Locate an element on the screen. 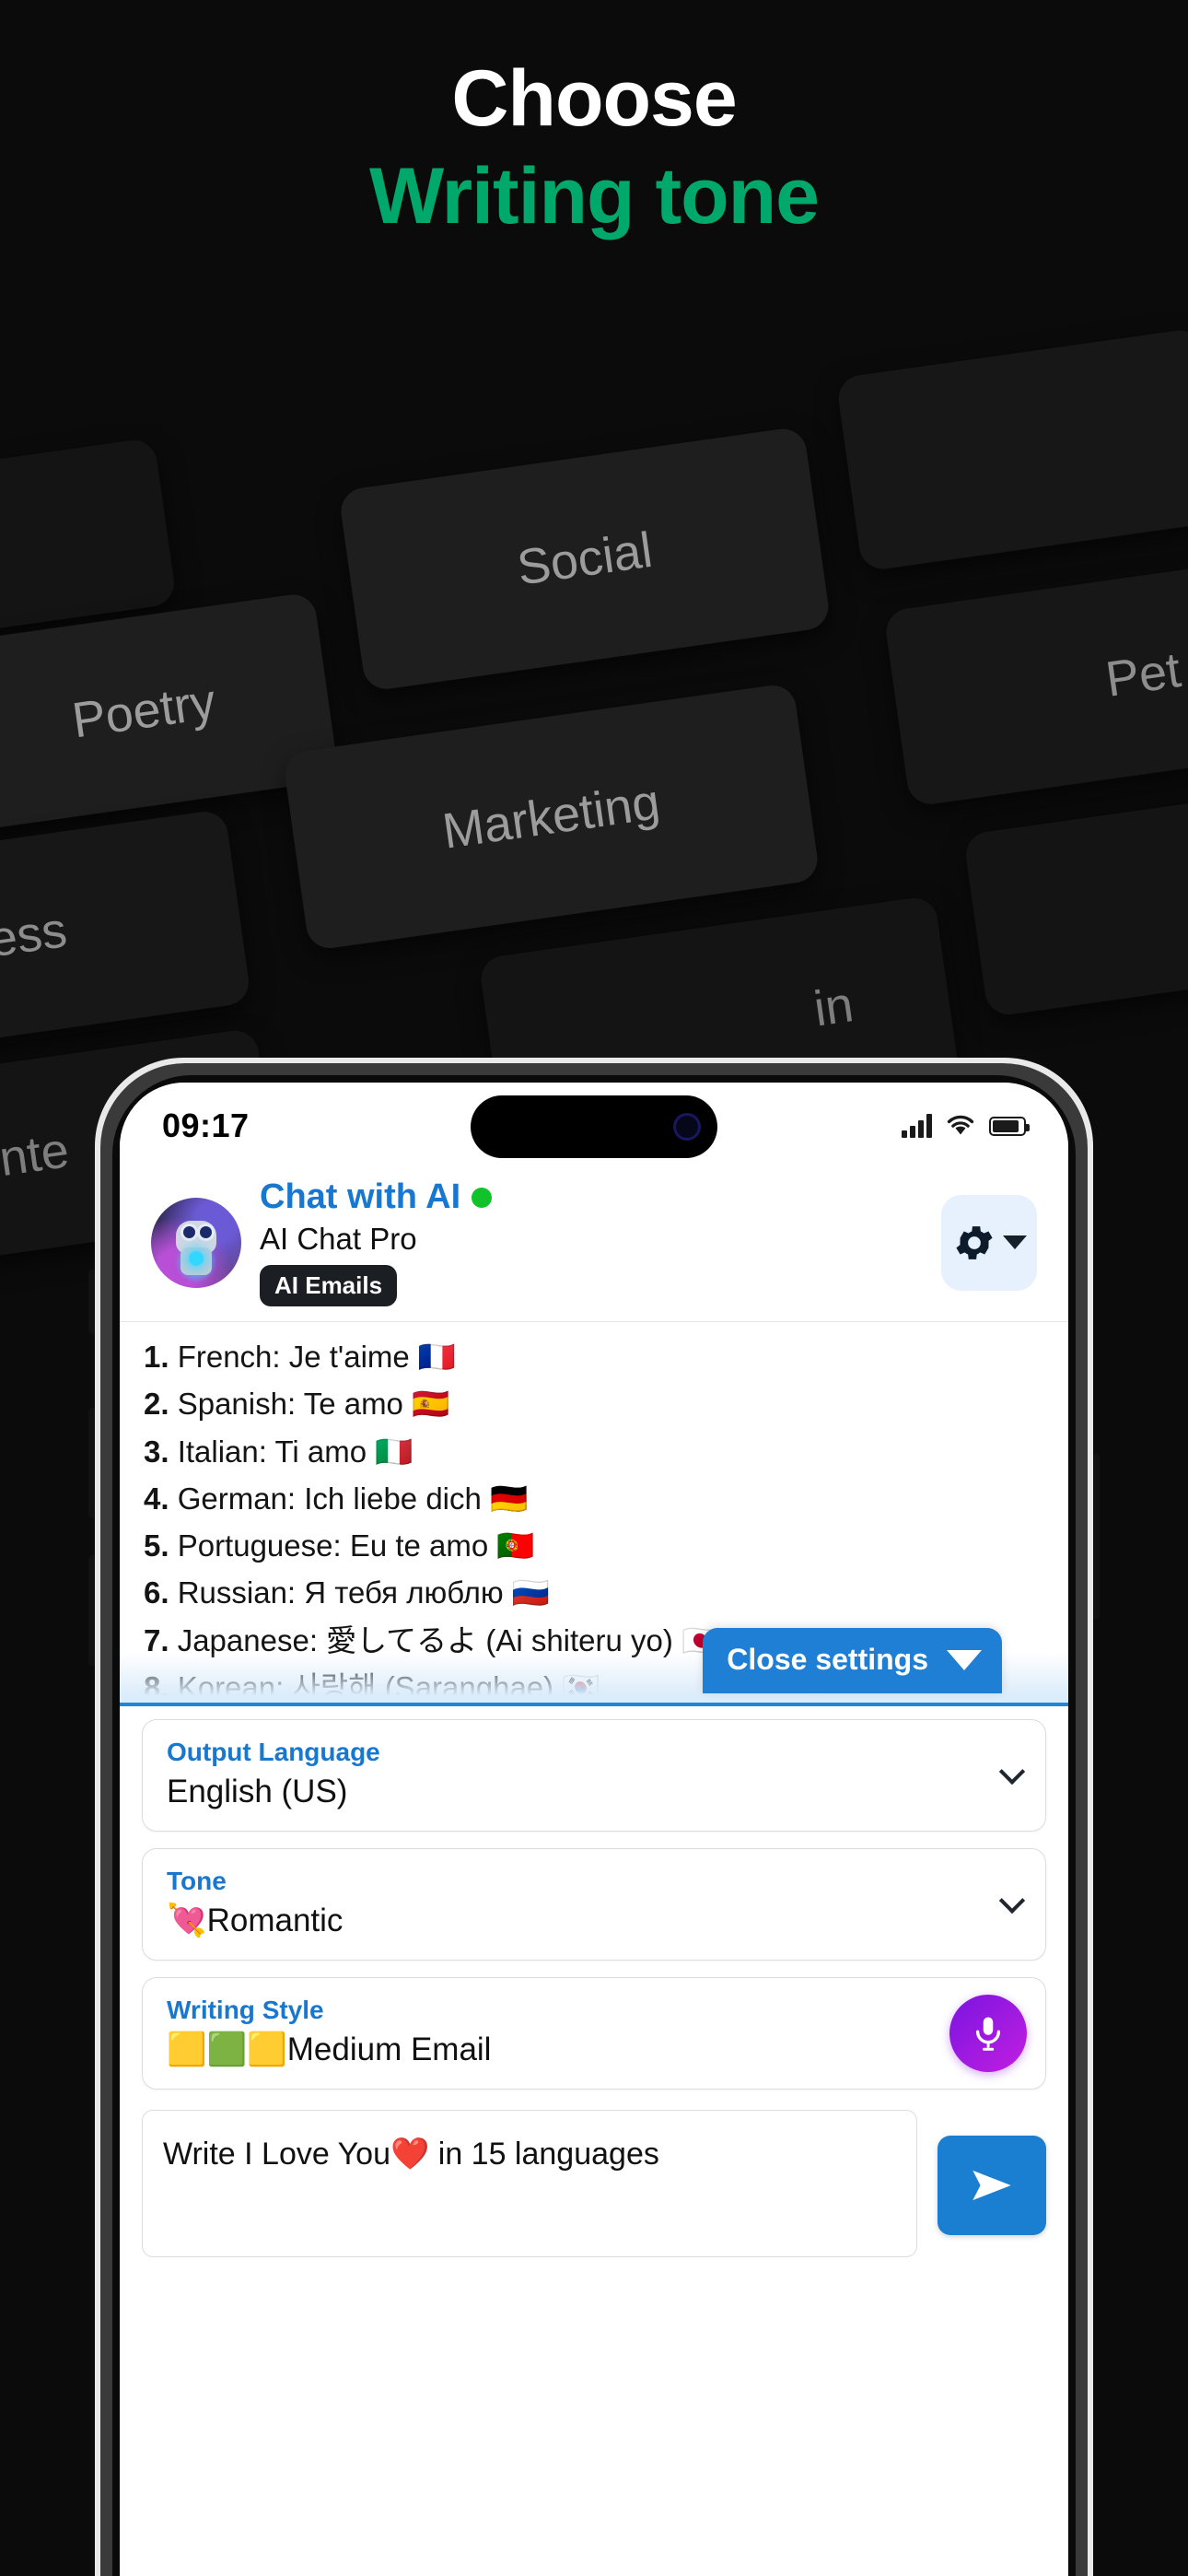 The width and height of the screenshot is (1188, 2576). avatar-eye-right is located at coordinates (205, 1231).